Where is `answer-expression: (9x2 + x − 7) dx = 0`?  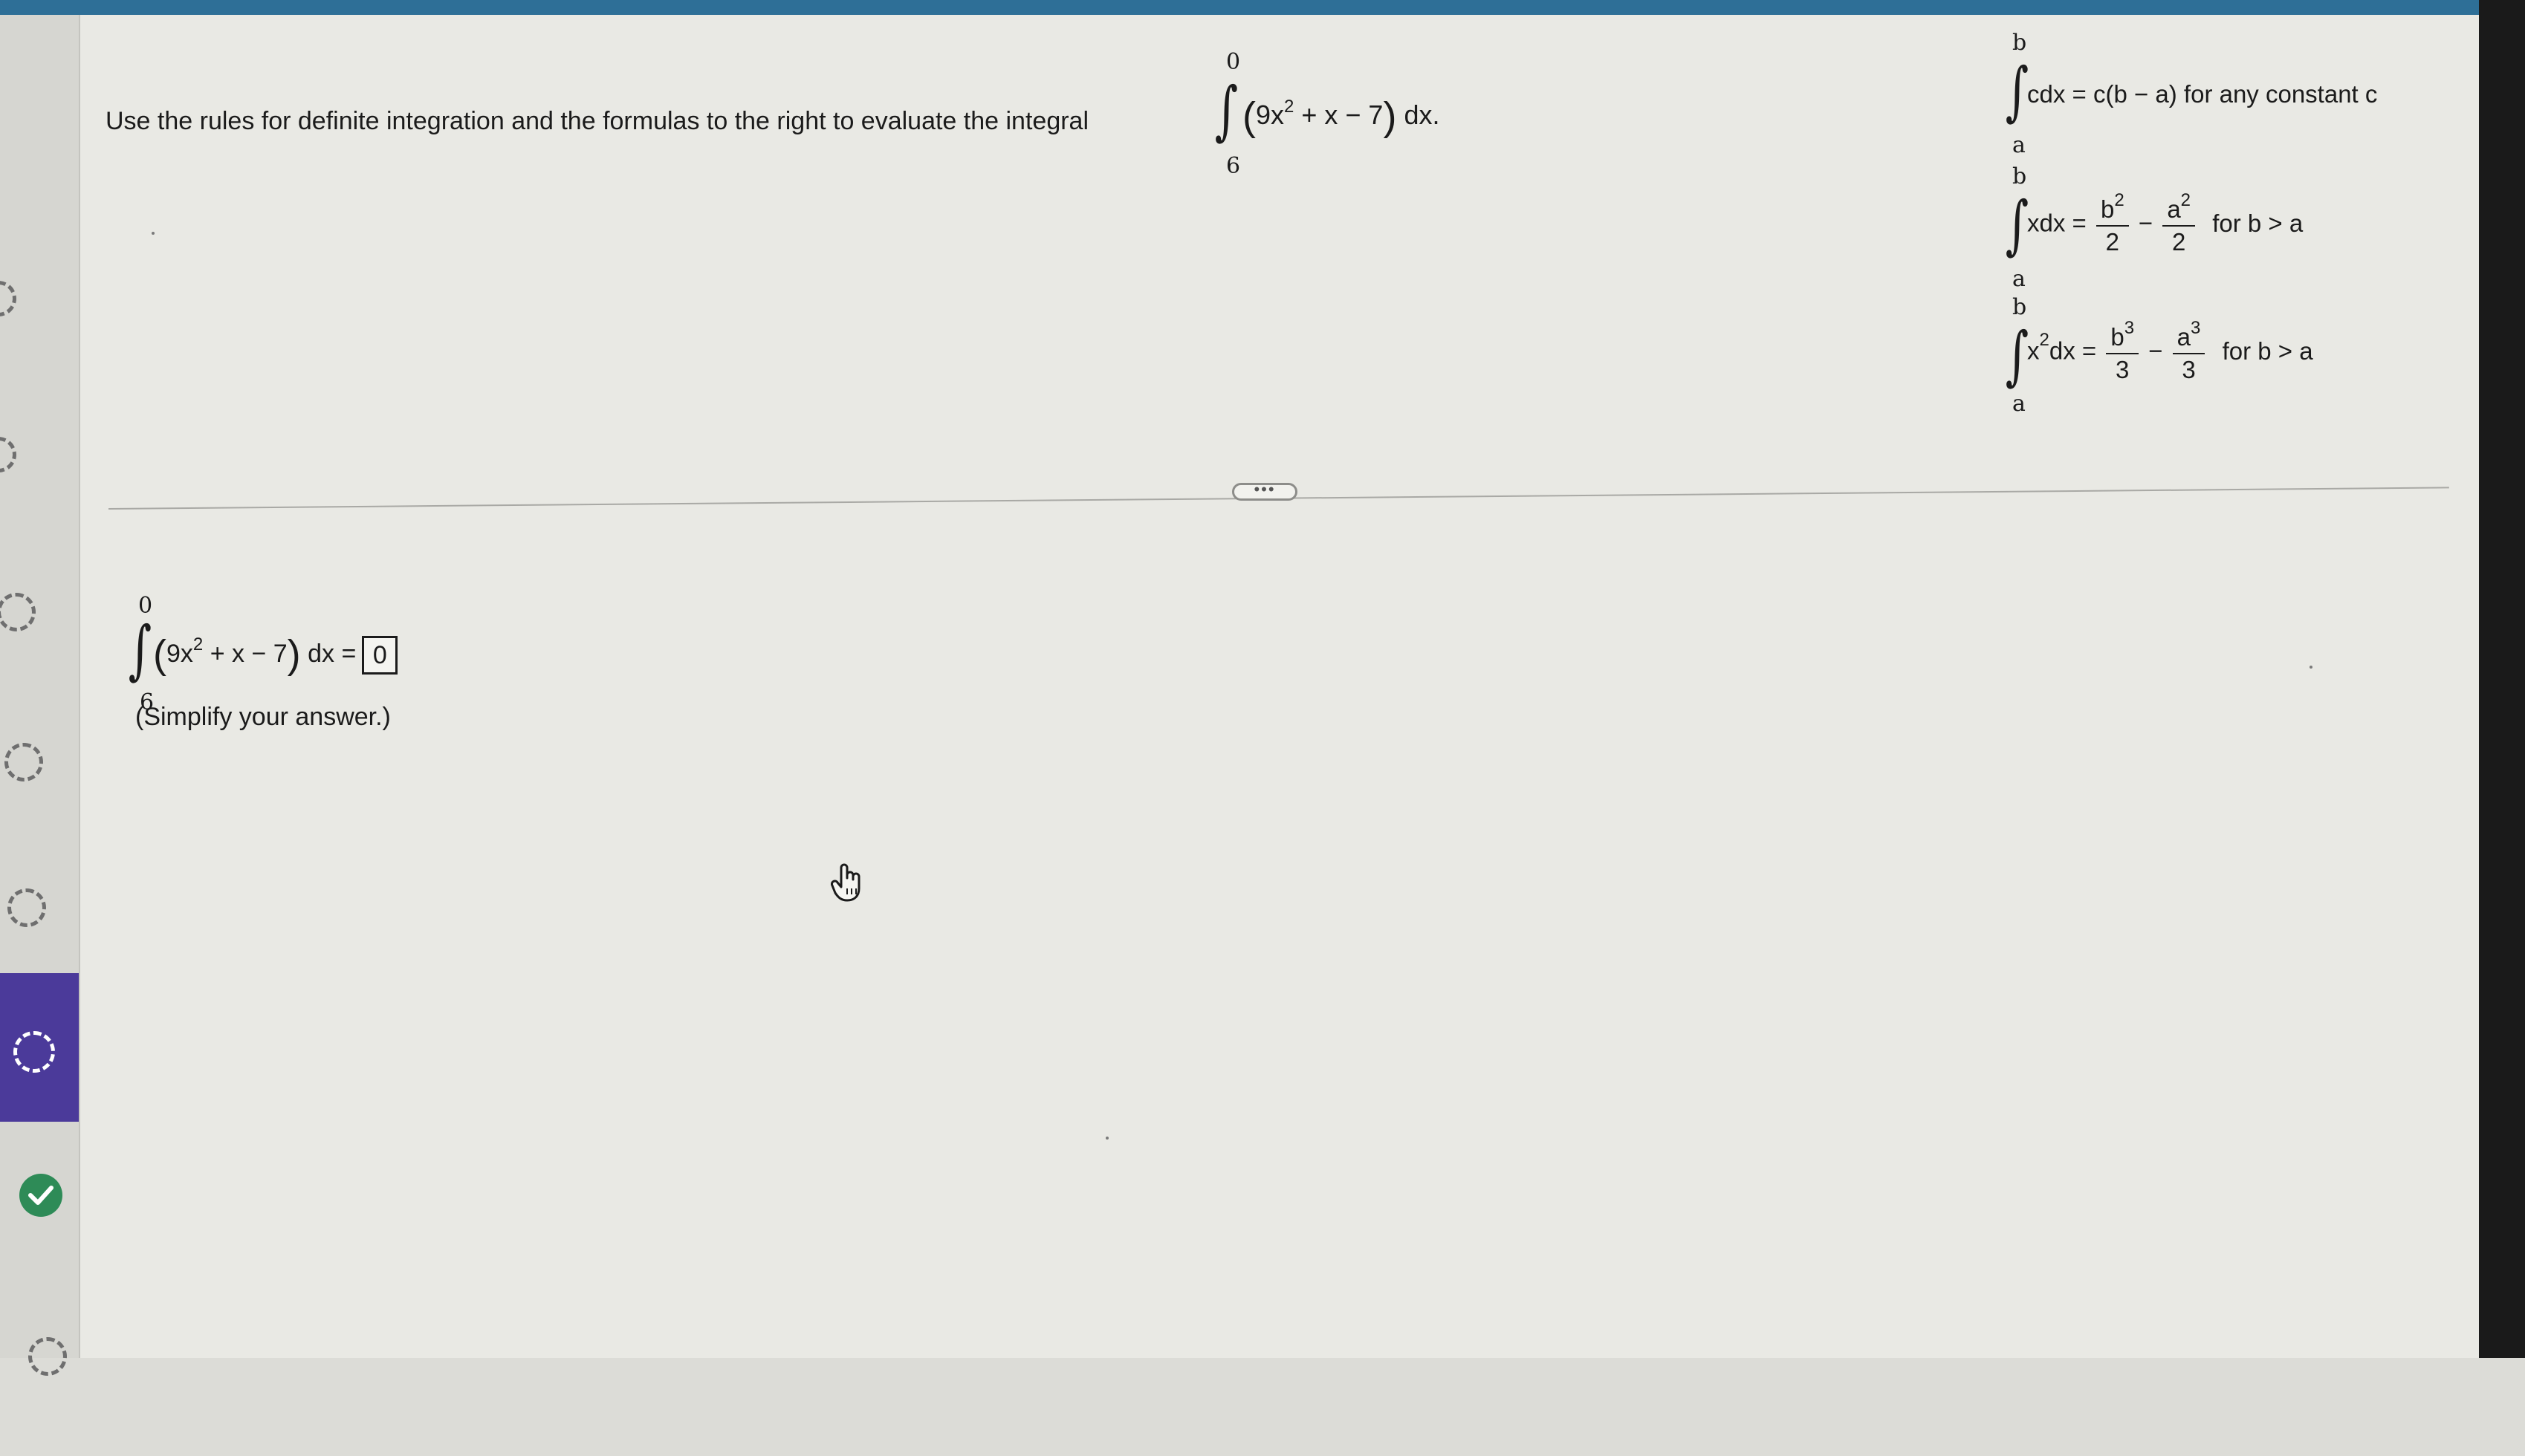
answer-expression: (9x2 + x − 7) dx = 0 is located at coordinates (276, 654).